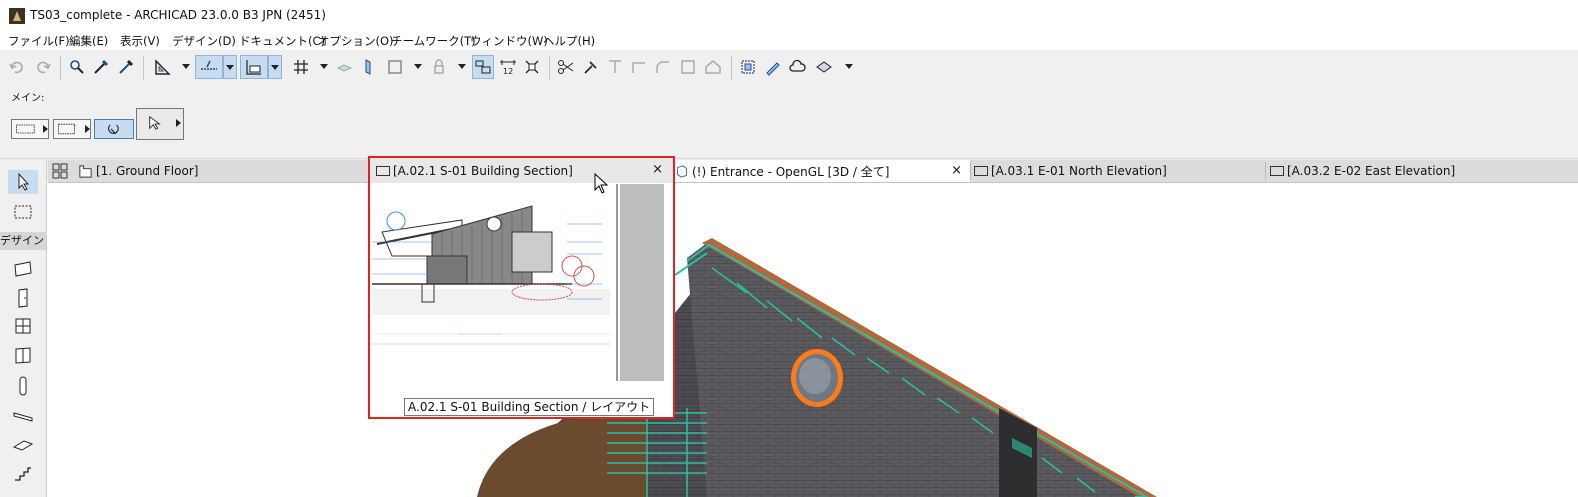  What do you see at coordinates (798, 67) in the screenshot?
I see `cloud-button` at bounding box center [798, 67].